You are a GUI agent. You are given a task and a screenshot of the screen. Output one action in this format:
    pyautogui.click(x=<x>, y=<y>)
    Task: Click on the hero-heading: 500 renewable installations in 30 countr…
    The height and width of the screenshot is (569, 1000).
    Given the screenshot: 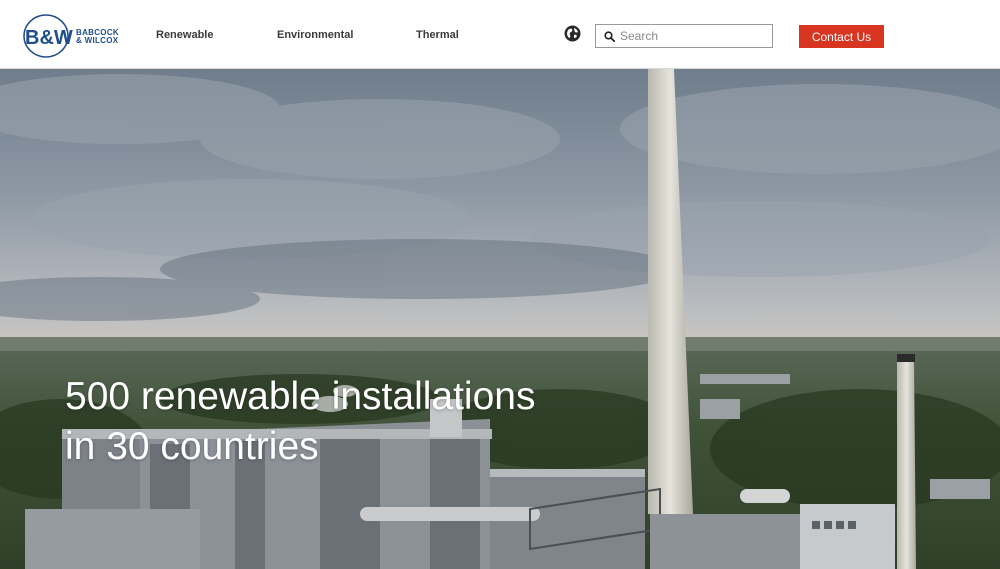 What is the action you would take?
    pyautogui.click(x=300, y=422)
    